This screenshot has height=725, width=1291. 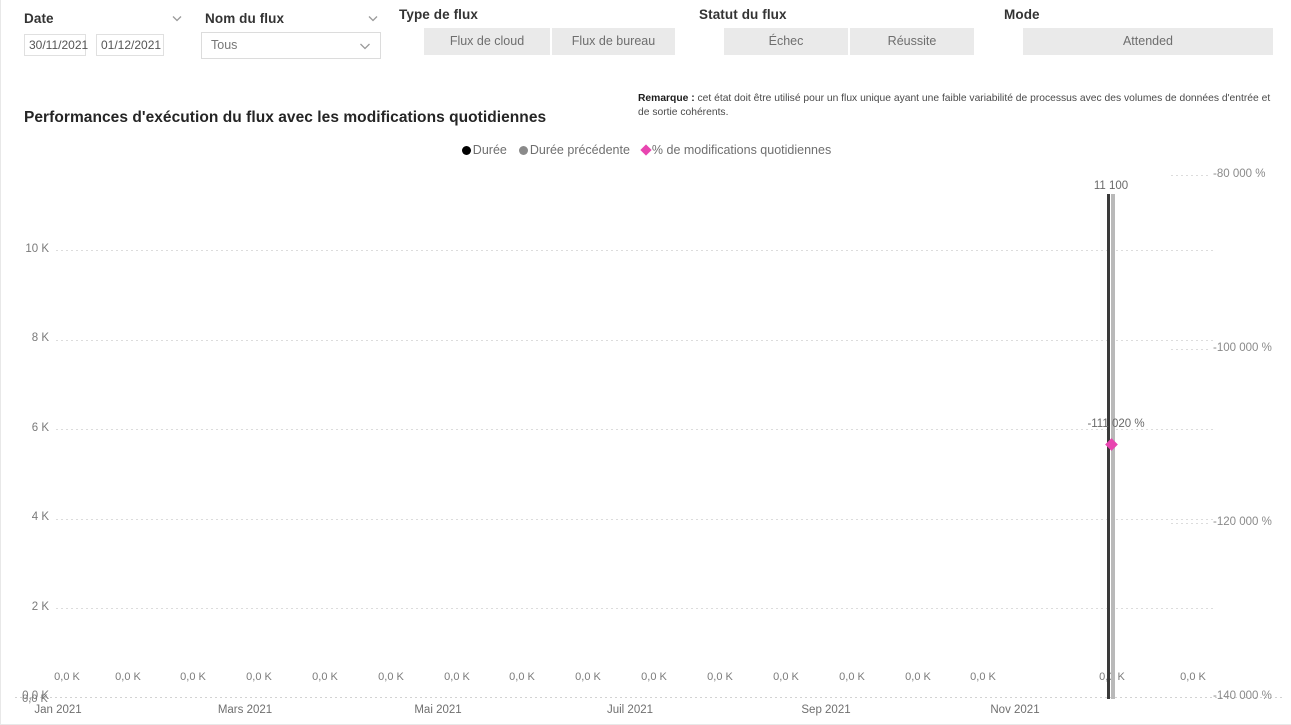 I want to click on flow-type-option-cloud: Flux de cloud, so click(x=487, y=41).